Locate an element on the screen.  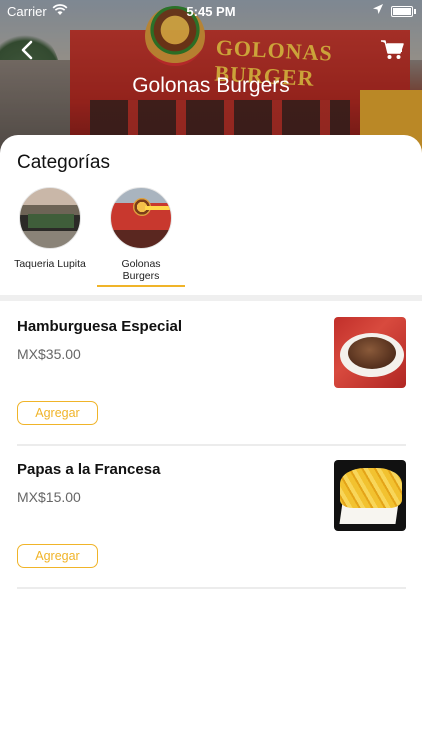
cart-button is located at coordinates (393, 50).